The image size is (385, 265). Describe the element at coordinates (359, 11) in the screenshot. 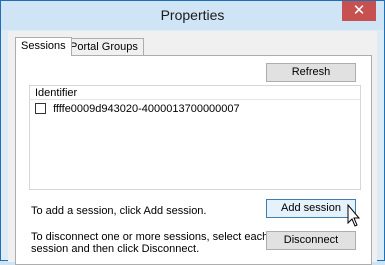

I see `close-icon: ✕` at that location.